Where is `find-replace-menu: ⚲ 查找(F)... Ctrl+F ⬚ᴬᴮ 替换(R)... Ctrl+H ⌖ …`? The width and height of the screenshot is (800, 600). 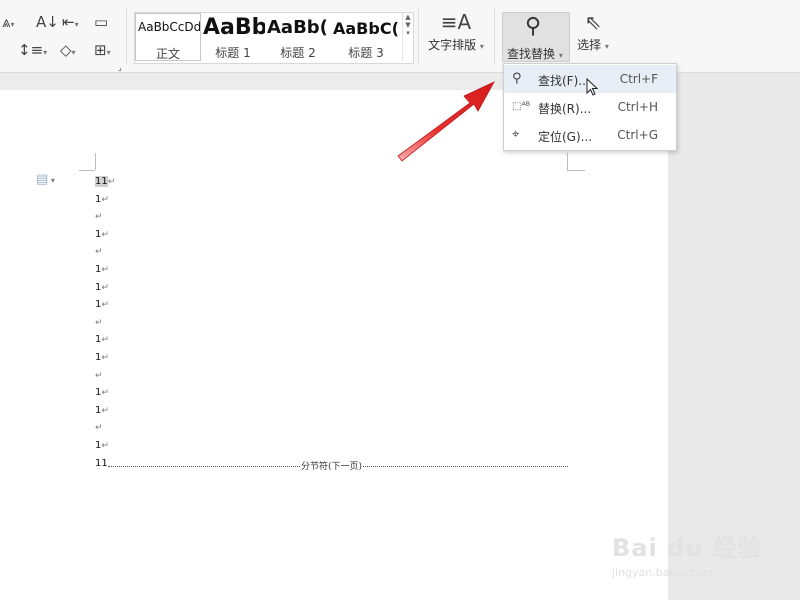 find-replace-menu: ⚲ 查找(F)... Ctrl+F ⬚ᴬᴮ 替换(R)... Ctrl+H ⌖ … is located at coordinates (590, 107).